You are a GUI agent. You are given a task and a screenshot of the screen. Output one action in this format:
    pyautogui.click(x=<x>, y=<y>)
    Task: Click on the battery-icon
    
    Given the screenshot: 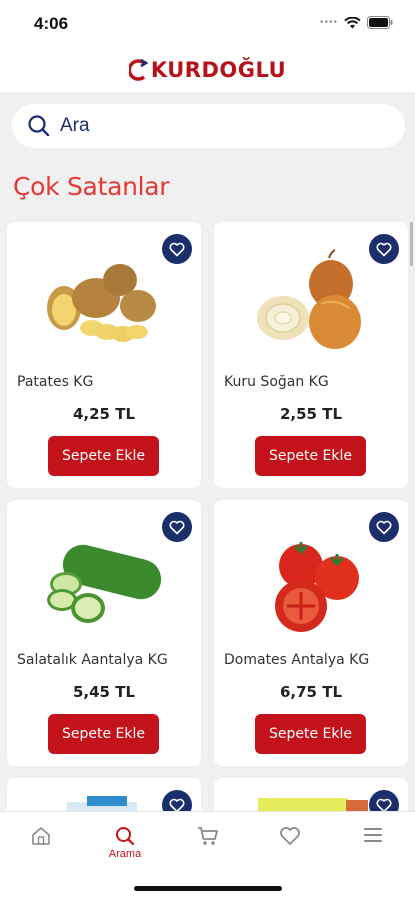 What is the action you would take?
    pyautogui.click(x=380, y=22)
    